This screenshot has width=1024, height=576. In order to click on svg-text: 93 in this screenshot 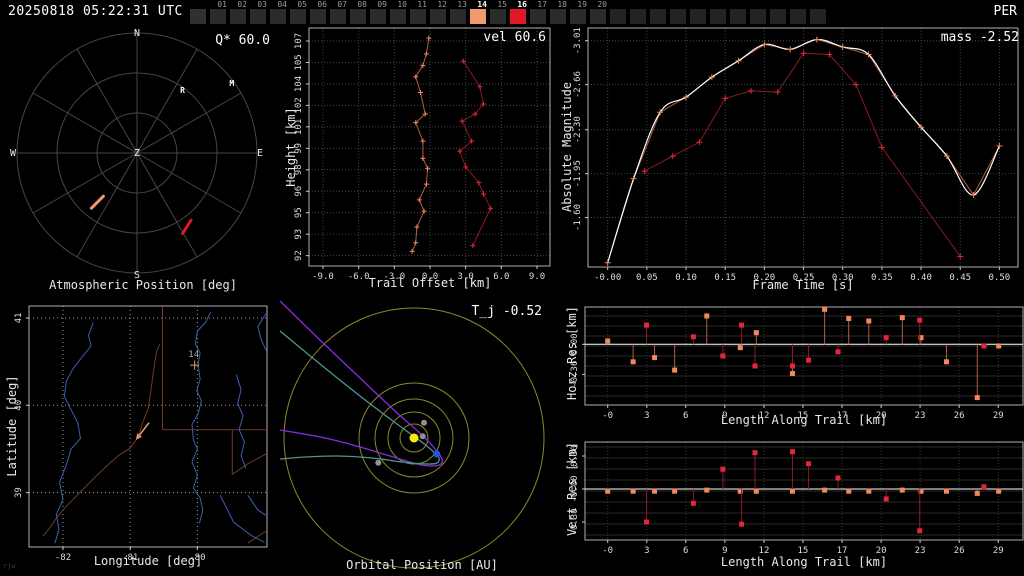, I will do `click(299, 234)`.